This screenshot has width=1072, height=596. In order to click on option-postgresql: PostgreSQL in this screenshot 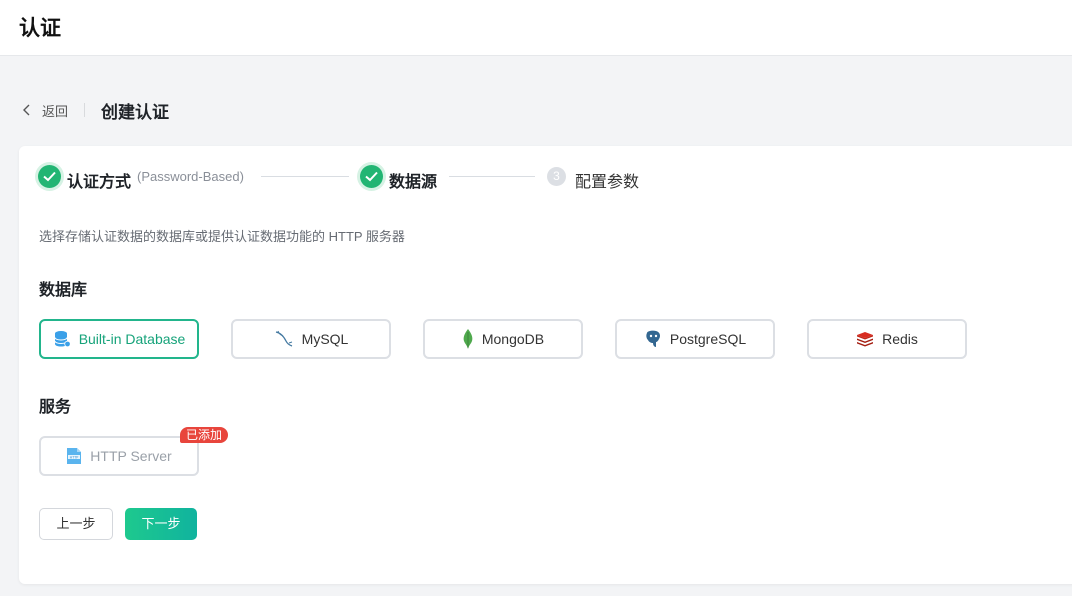, I will do `click(695, 339)`.